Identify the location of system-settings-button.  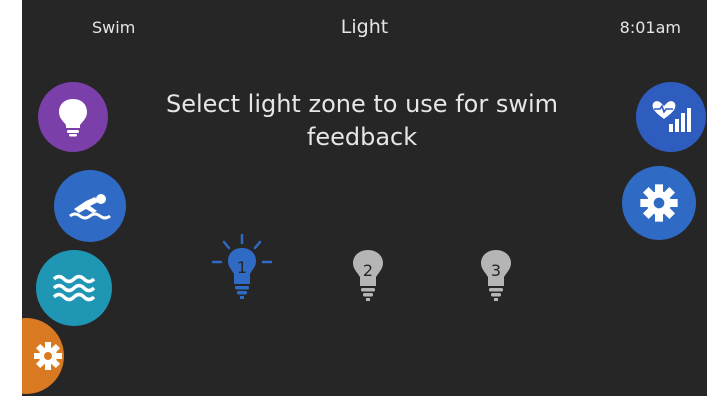
(659, 203).